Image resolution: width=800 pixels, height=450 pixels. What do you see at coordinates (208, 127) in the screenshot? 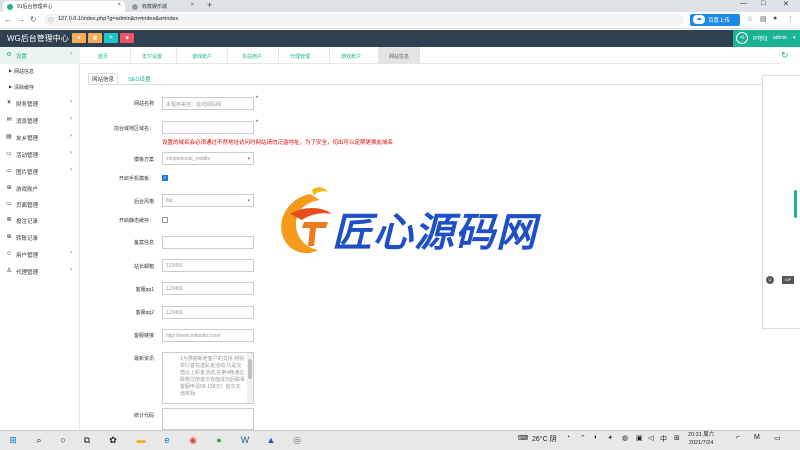
I see `domain-input` at bounding box center [208, 127].